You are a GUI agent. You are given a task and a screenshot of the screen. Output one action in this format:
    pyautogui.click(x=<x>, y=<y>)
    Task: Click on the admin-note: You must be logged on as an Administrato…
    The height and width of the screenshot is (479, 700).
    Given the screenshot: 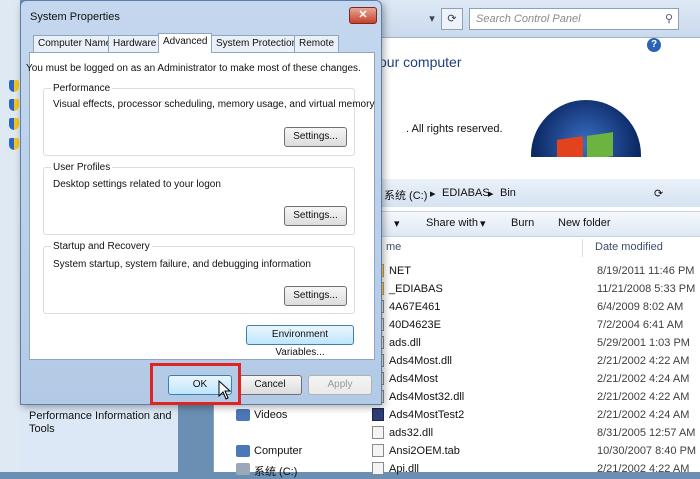 What is the action you would take?
    pyautogui.click(x=193, y=68)
    